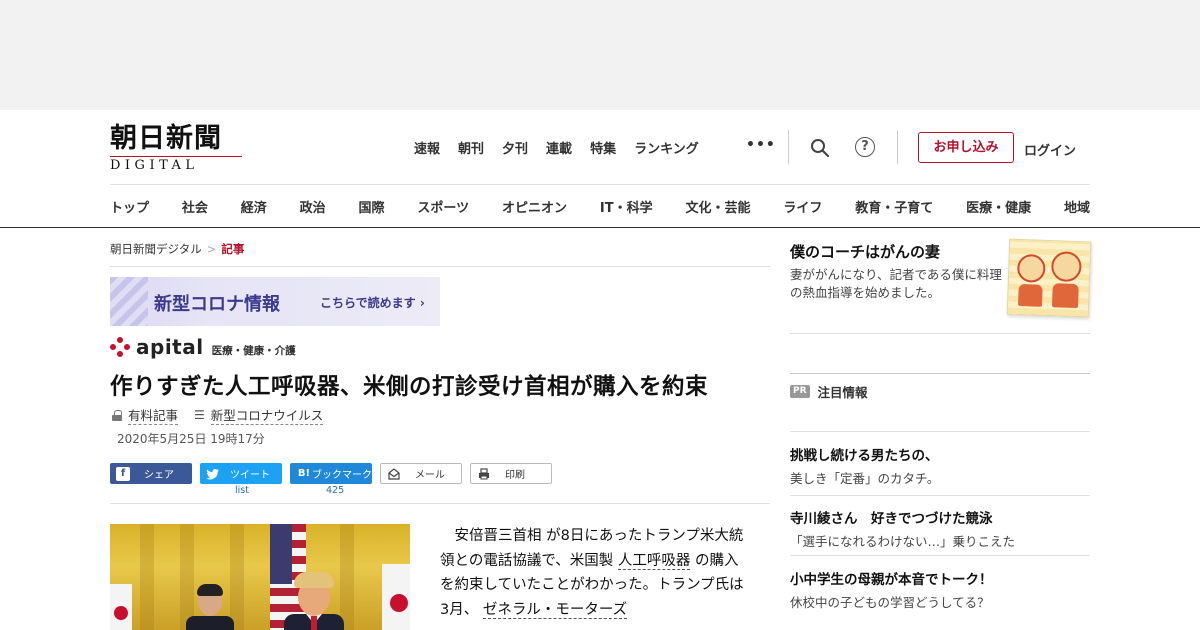 The width and height of the screenshot is (1200, 630). I want to click on twitter-icon, so click(212, 473).